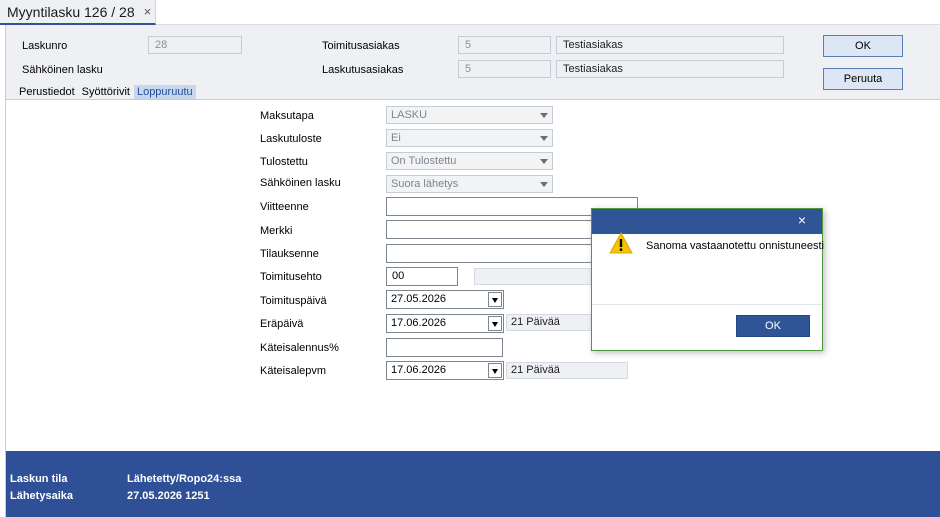  Describe the element at coordinates (276, 231) in the screenshot. I see `merkki-label: Merkki` at that location.